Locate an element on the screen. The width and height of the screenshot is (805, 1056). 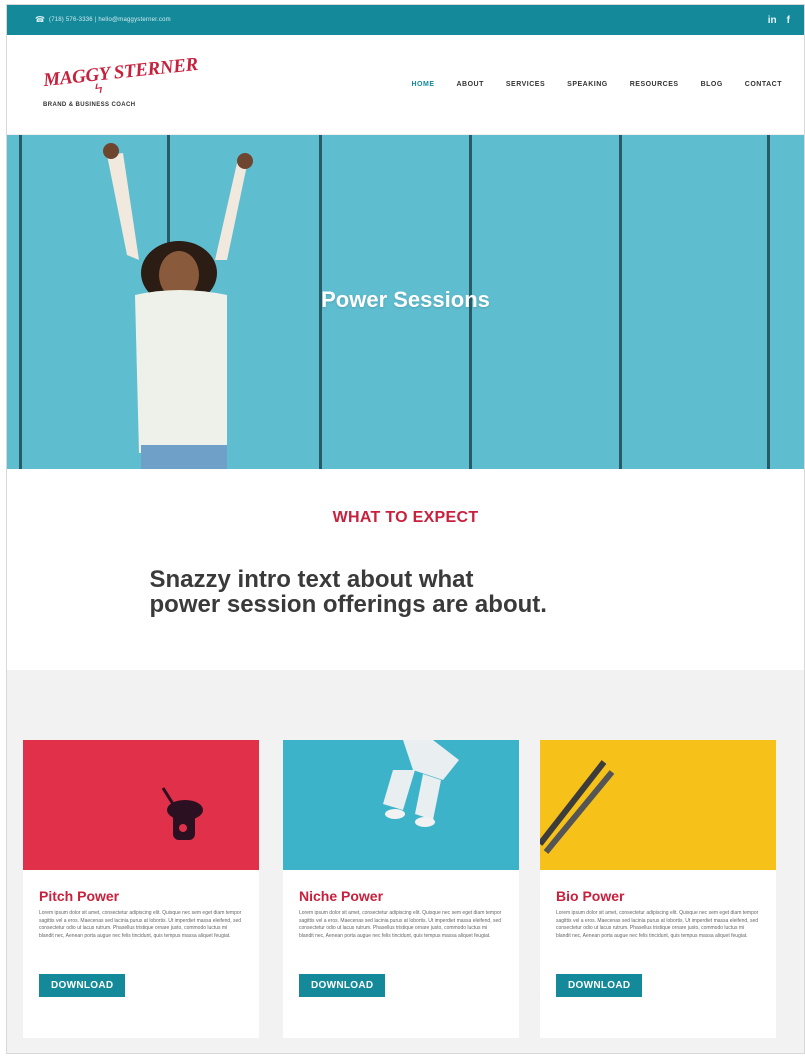
social-links: in f is located at coordinates (779, 20).